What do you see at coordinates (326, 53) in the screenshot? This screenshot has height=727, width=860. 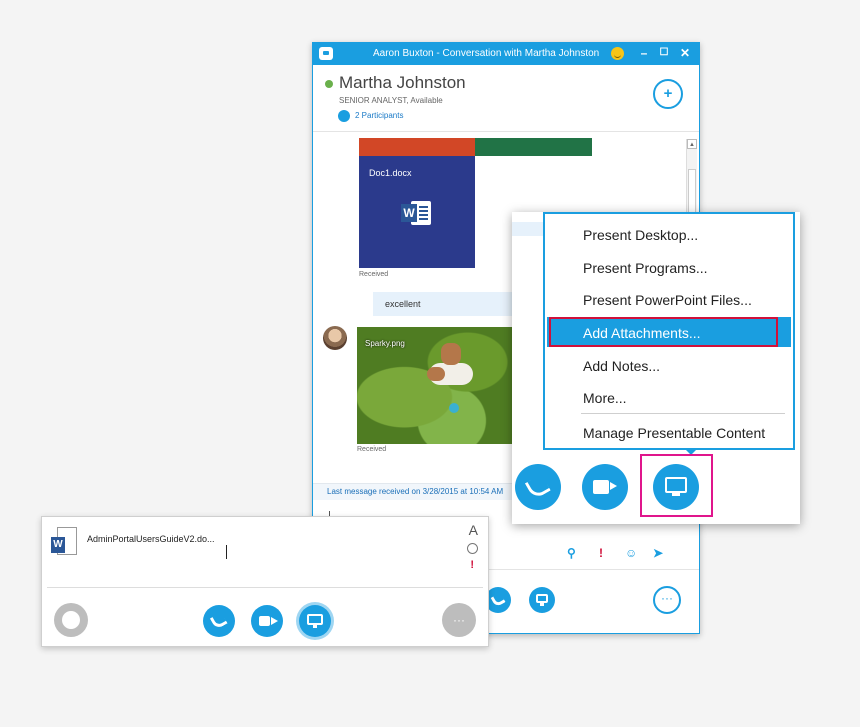 I see `chat-app-icon` at bounding box center [326, 53].